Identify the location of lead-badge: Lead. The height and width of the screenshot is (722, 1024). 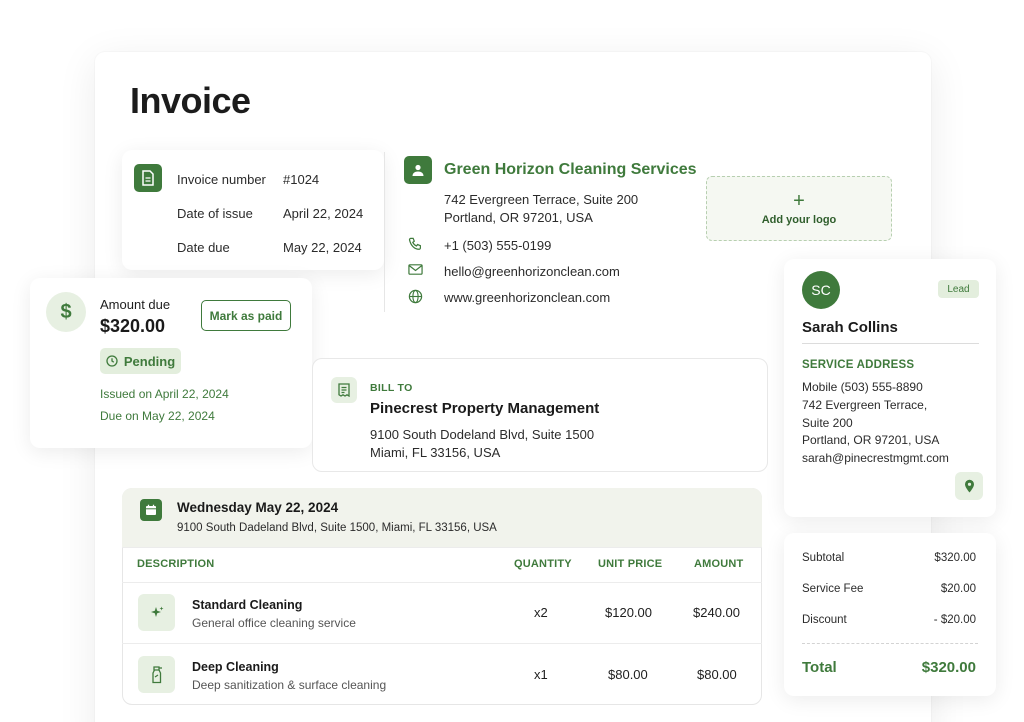
(958, 289).